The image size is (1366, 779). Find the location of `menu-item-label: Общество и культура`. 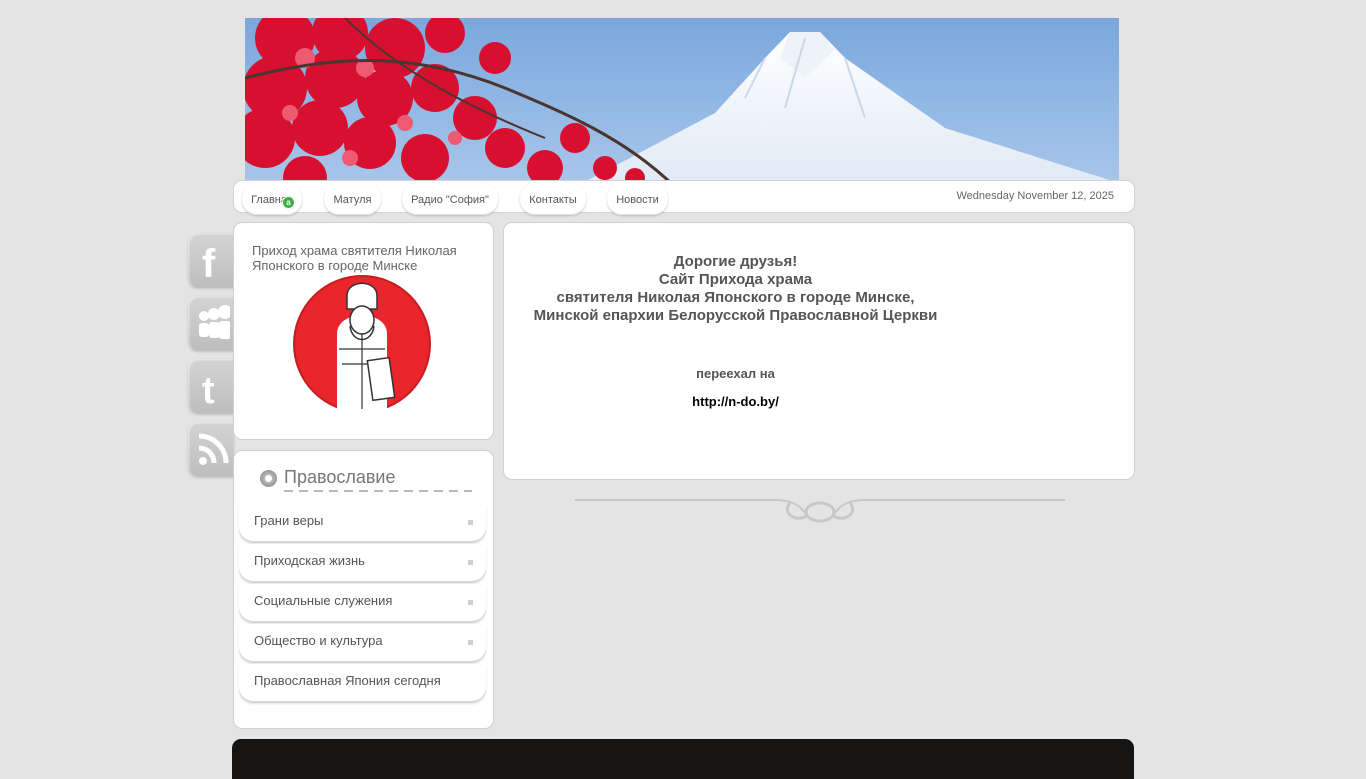

menu-item-label: Общество и культура is located at coordinates (318, 640).